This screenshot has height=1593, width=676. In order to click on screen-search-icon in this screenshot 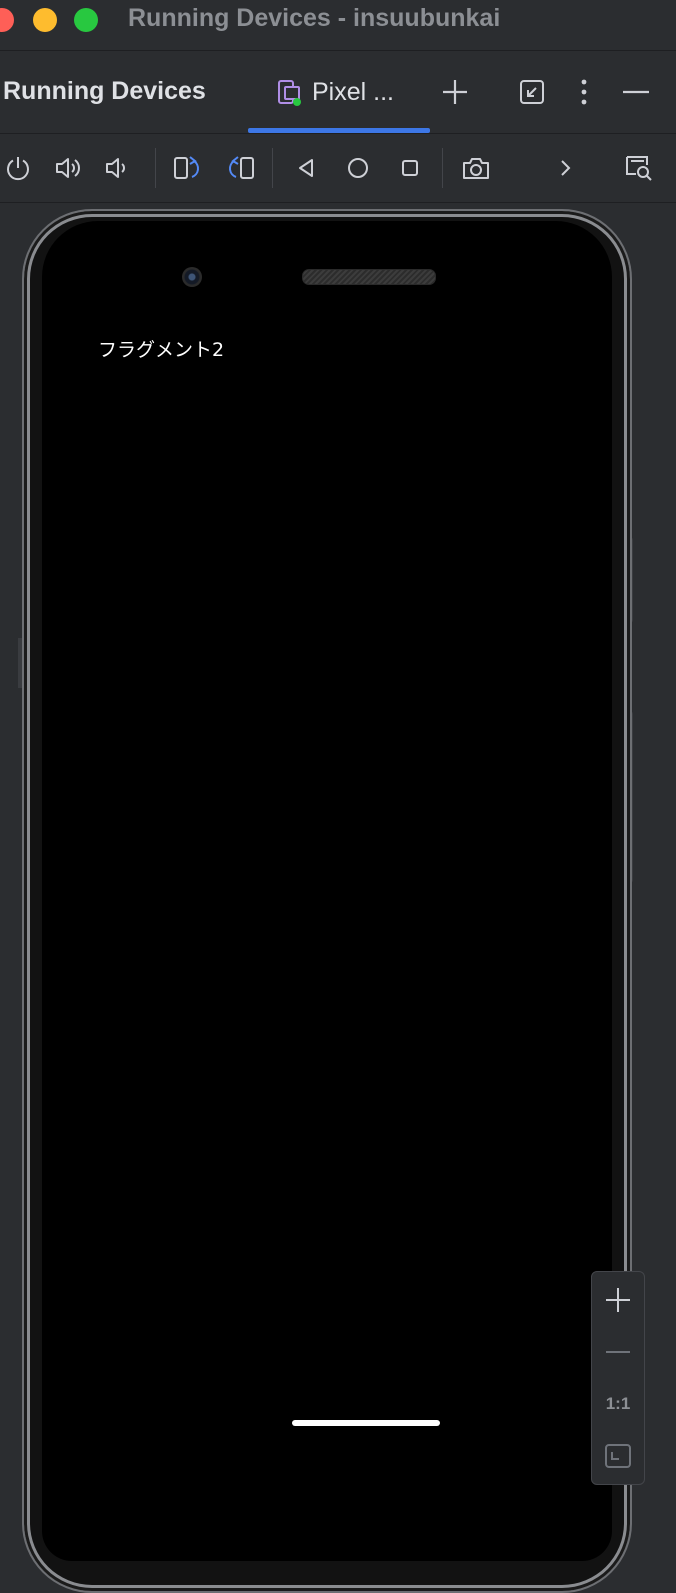, I will do `click(638, 168)`.